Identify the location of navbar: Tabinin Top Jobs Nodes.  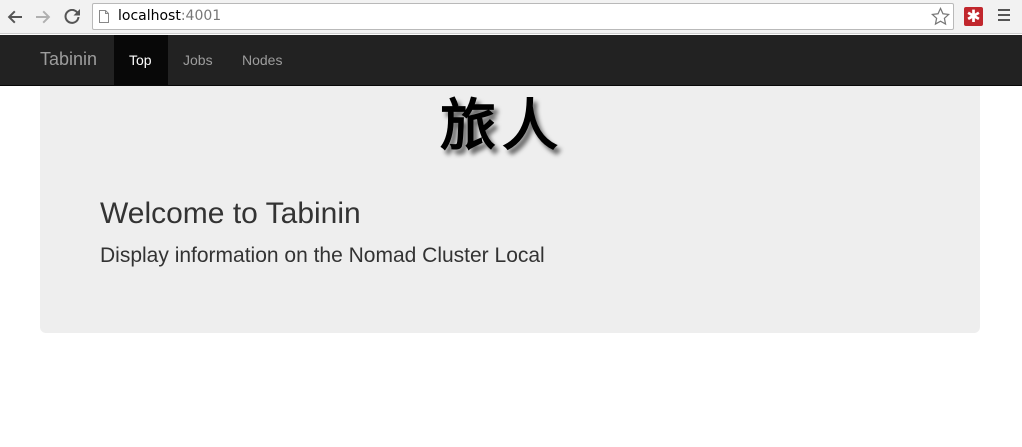
(511, 60).